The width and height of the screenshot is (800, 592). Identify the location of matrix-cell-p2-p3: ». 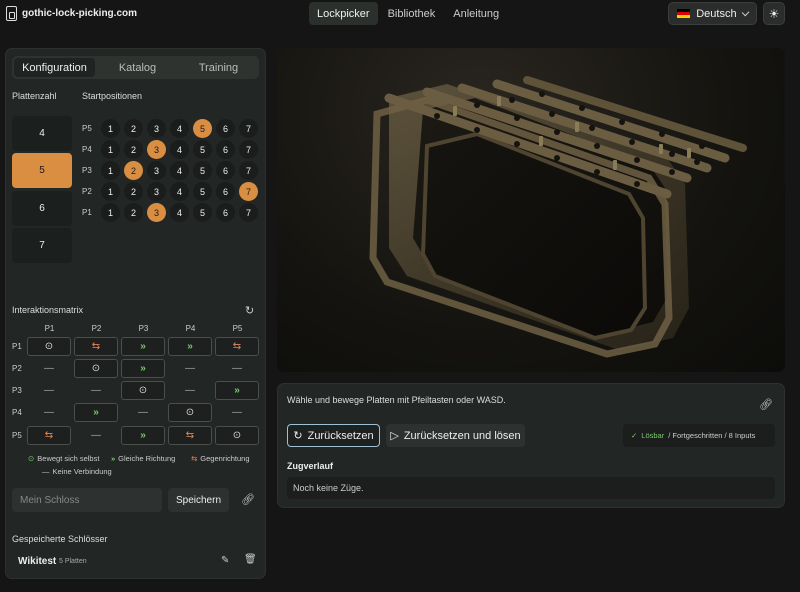
(143, 368).